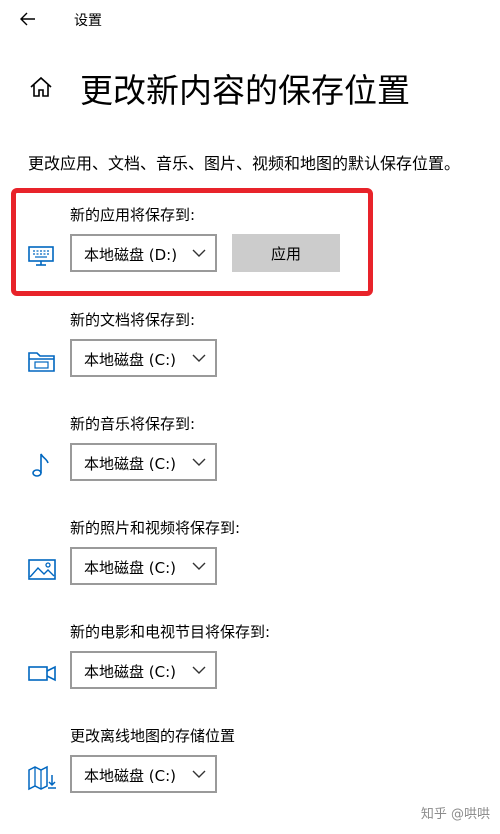 This screenshot has height=834, width=500. Describe the element at coordinates (153, 736) in the screenshot. I see `section-label: 更改离线地图的存储位置` at that location.